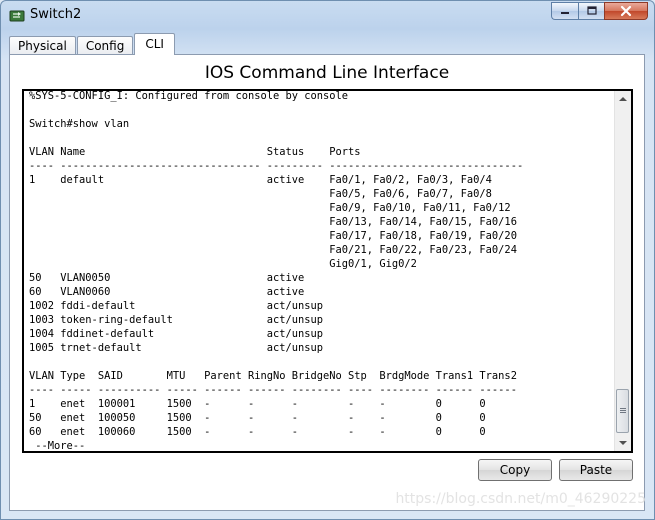 This screenshot has height=520, width=655. Describe the element at coordinates (56, 14) in the screenshot. I see `window-title: Switch2` at that location.